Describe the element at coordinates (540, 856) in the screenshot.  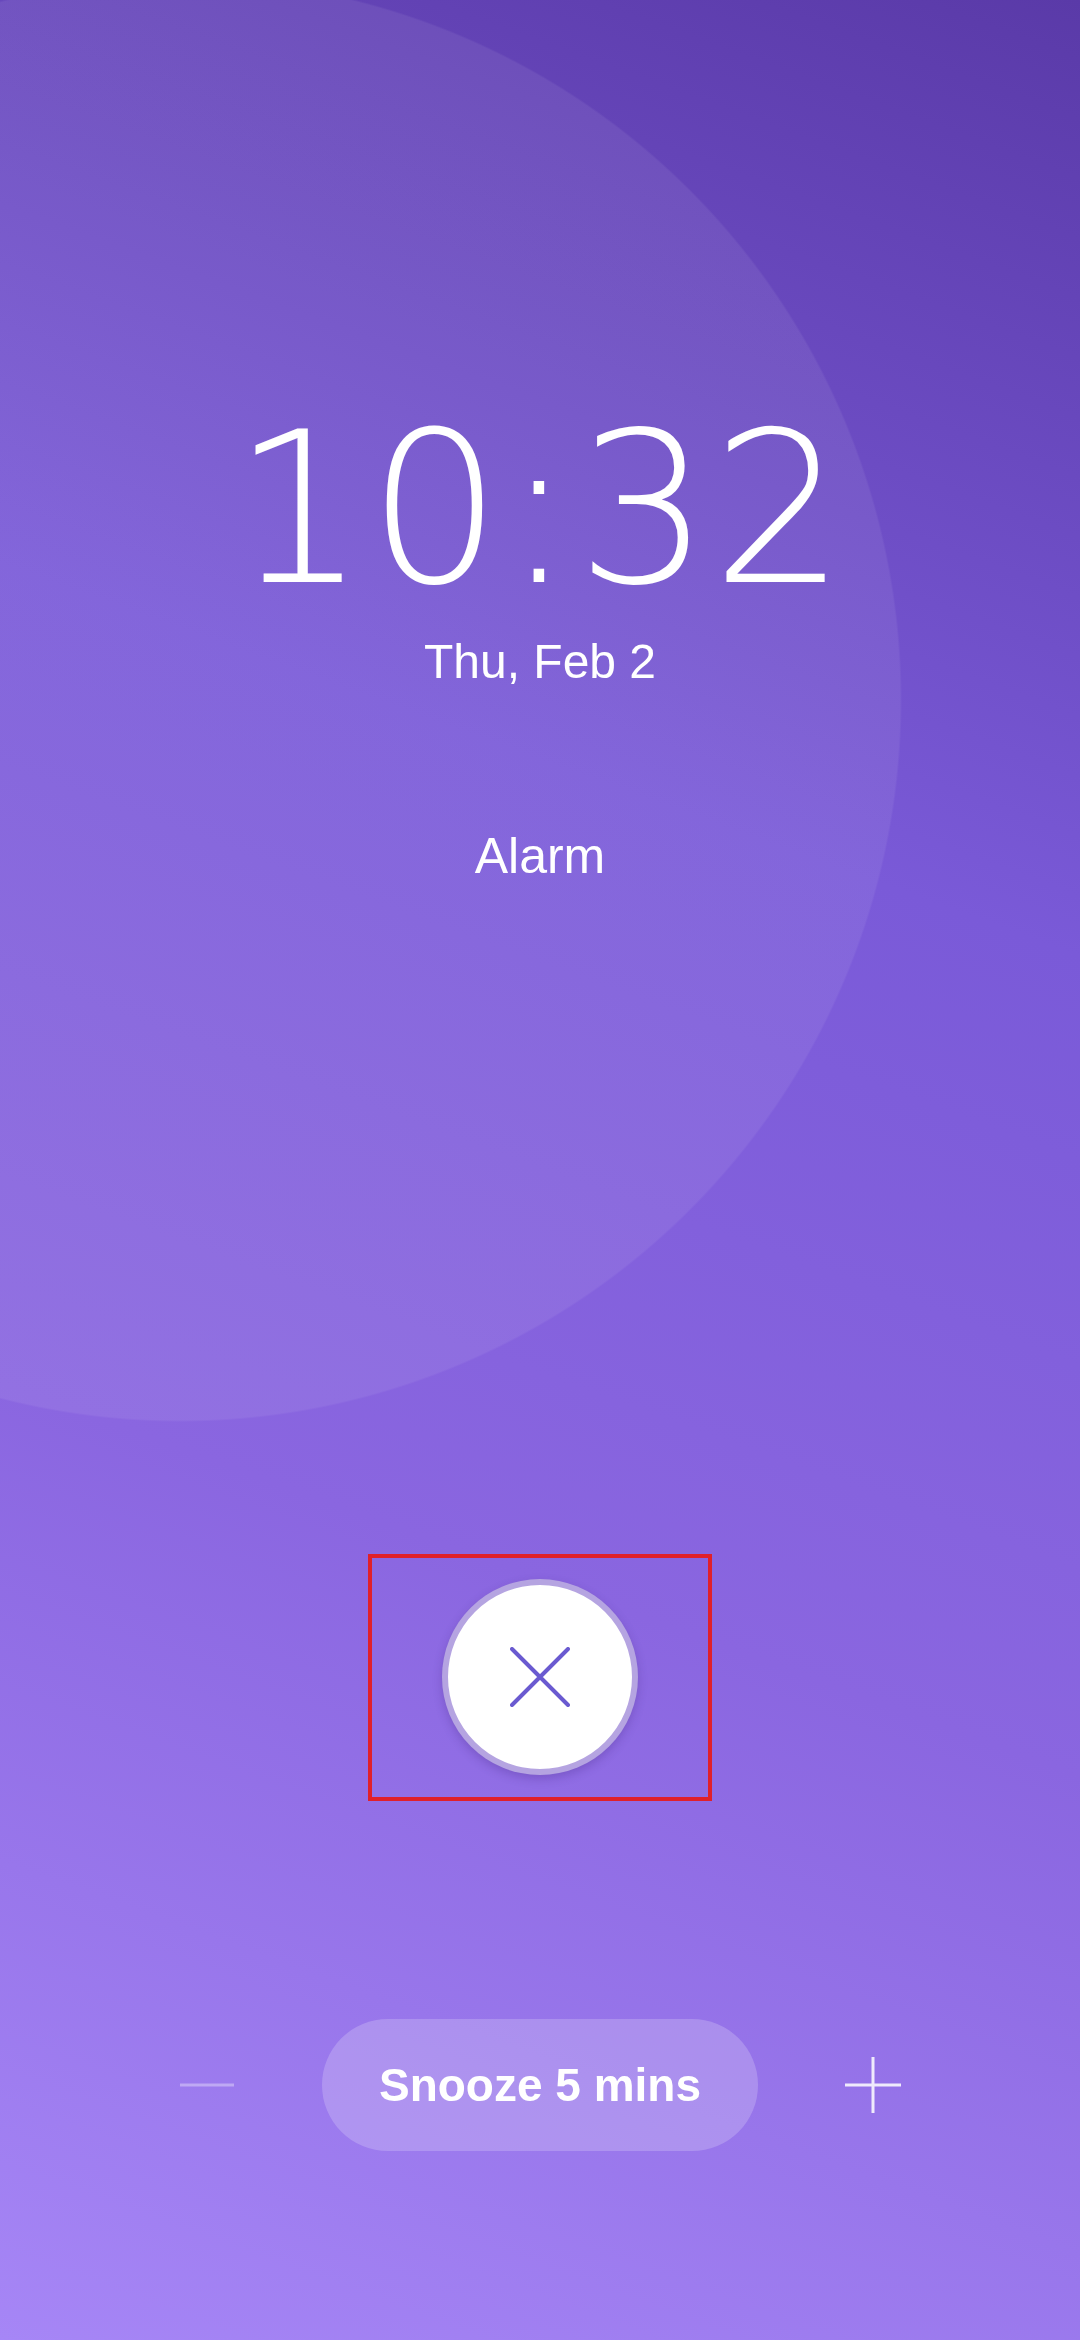
I see `alarm-label: Alarm` at that location.